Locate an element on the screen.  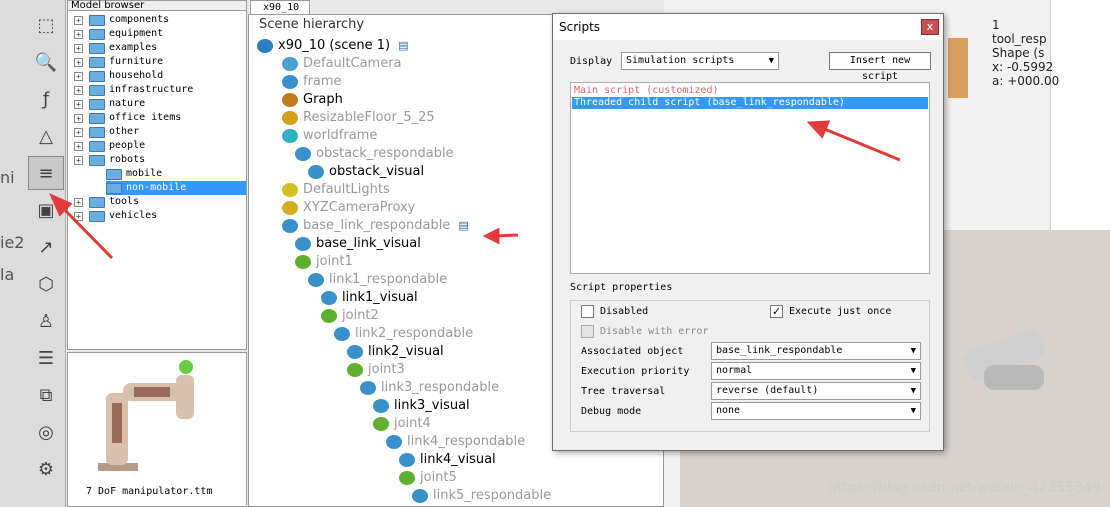
scene-object-item: joint3 is located at coordinates (376, 370).